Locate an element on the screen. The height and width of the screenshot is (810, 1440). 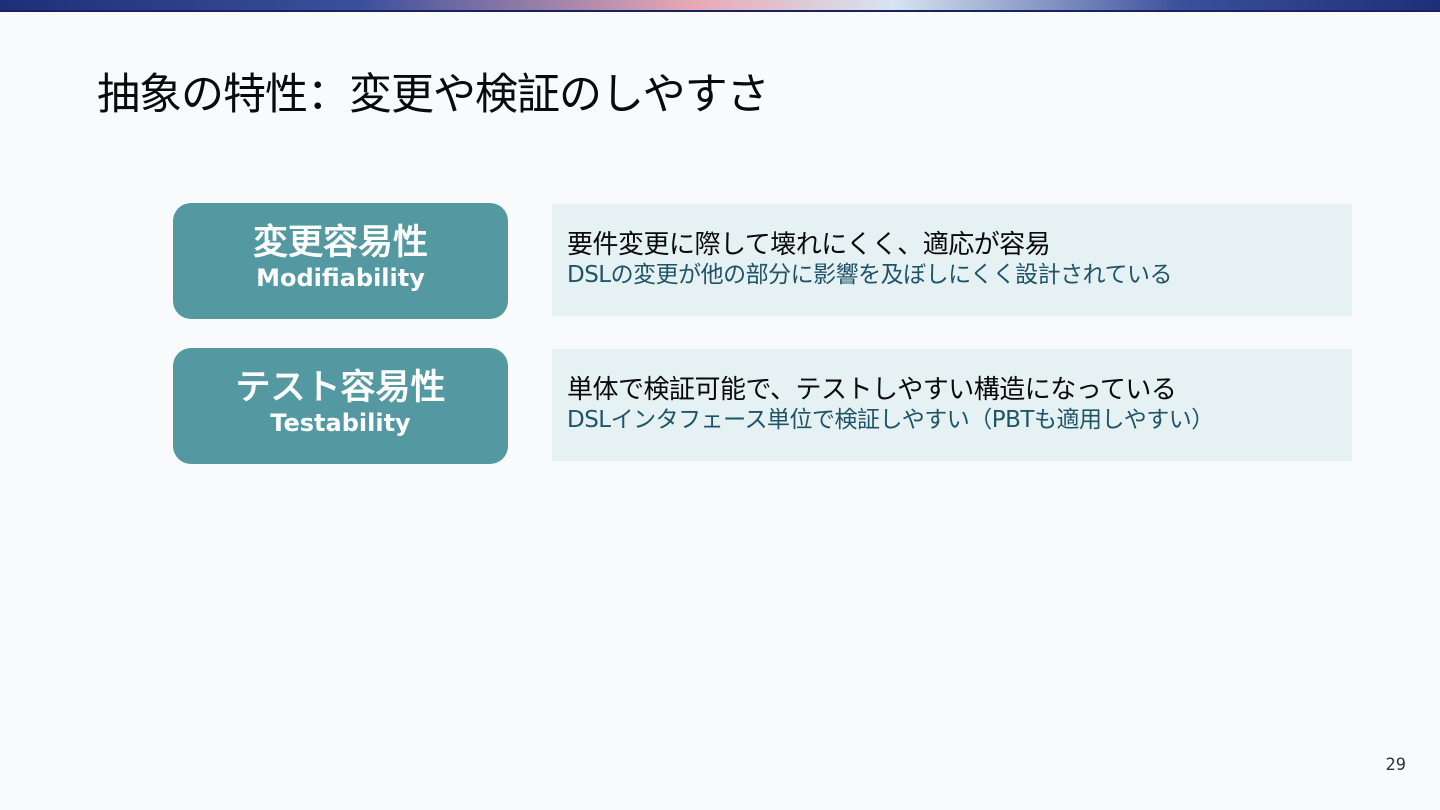
property-description: 単体で検証可能で、テストしやすい構造になっている is located at coordinates (872, 390).